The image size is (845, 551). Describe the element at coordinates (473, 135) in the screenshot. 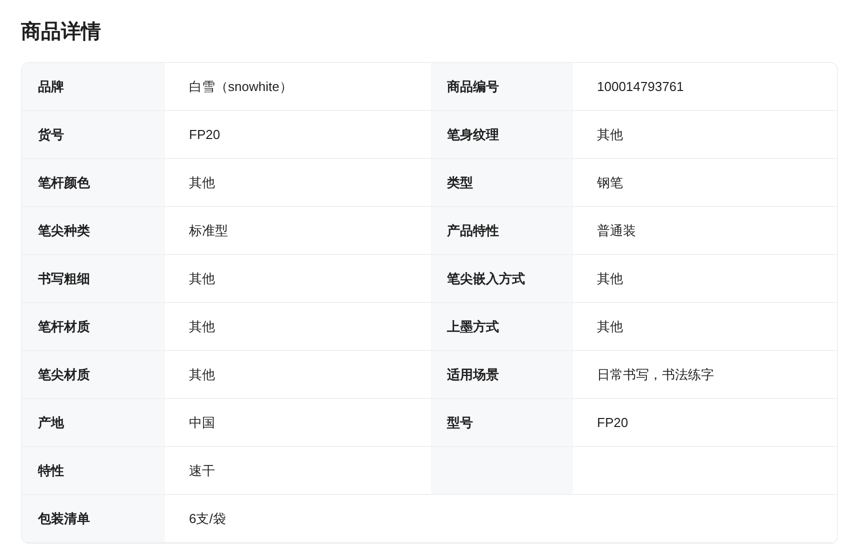

I see `spec-label: 笔身纹理` at that location.